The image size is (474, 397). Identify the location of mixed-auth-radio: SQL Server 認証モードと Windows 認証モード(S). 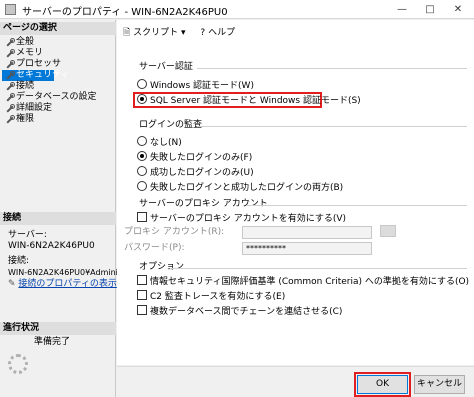
(249, 100).